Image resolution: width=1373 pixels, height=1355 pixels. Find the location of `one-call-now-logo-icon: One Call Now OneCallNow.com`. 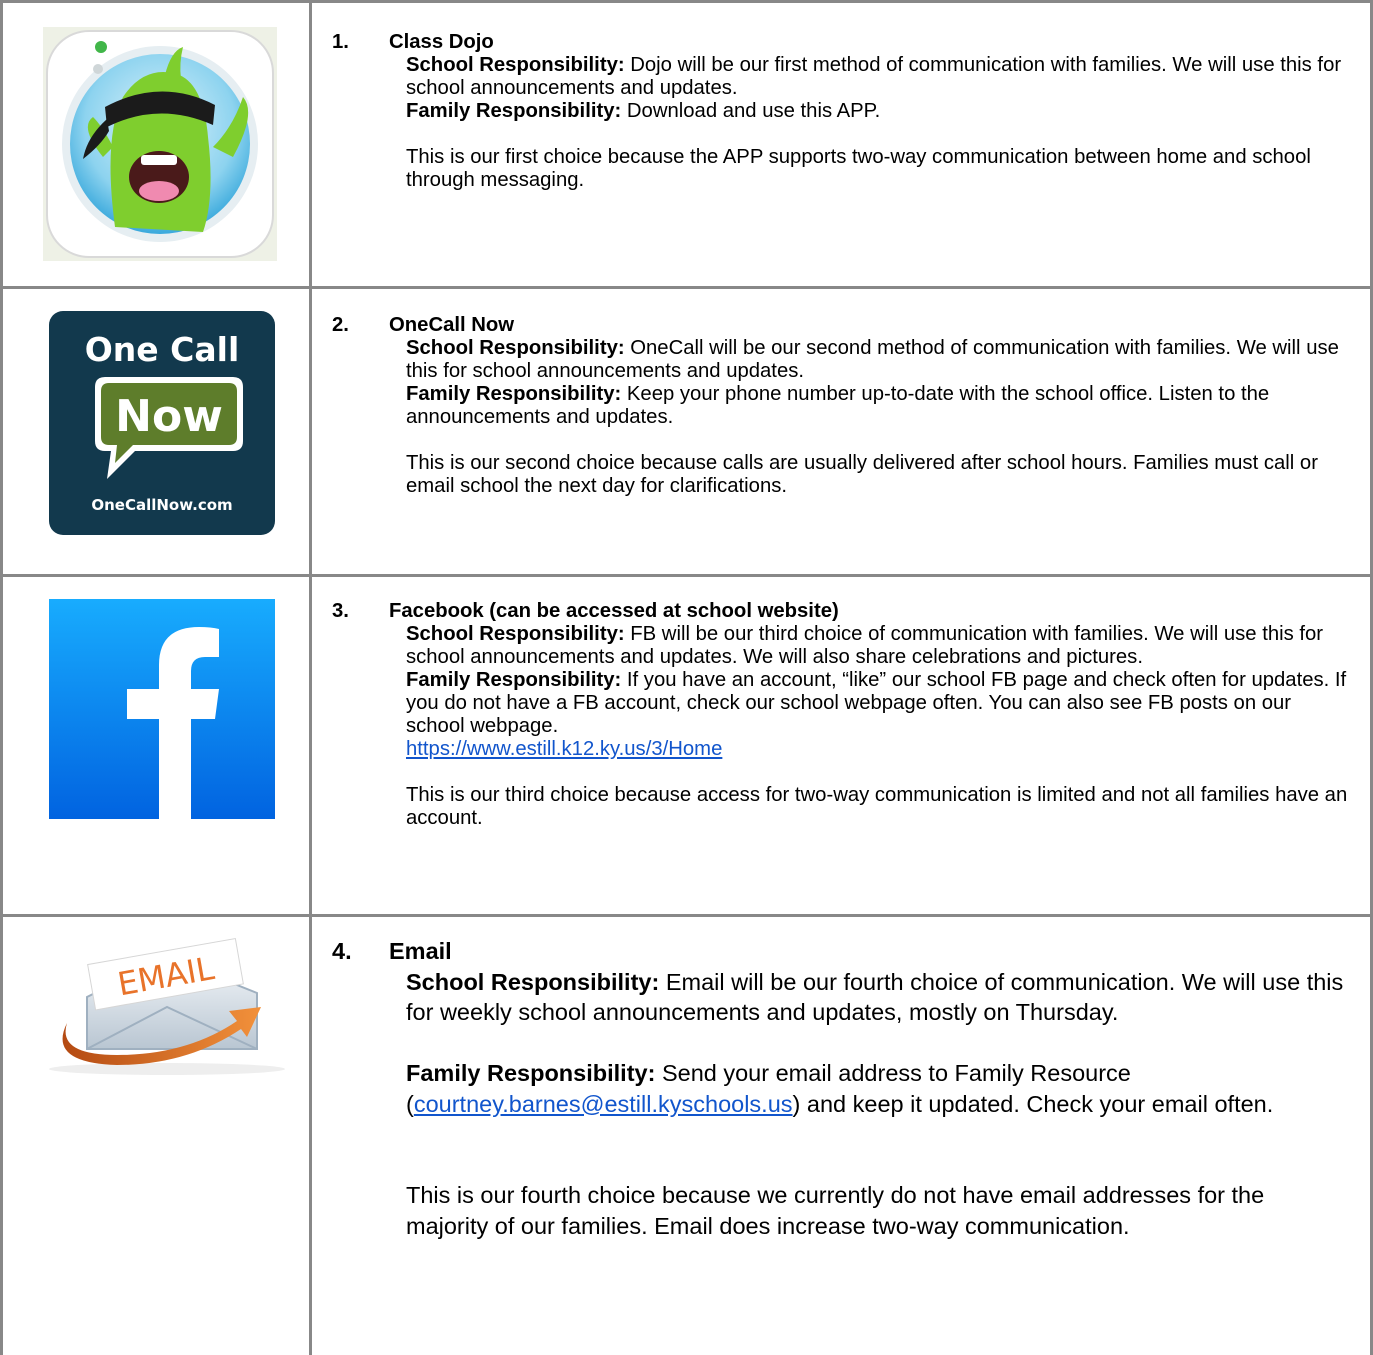

one-call-now-logo-icon: One Call Now OneCallNow.com is located at coordinates (162, 423).